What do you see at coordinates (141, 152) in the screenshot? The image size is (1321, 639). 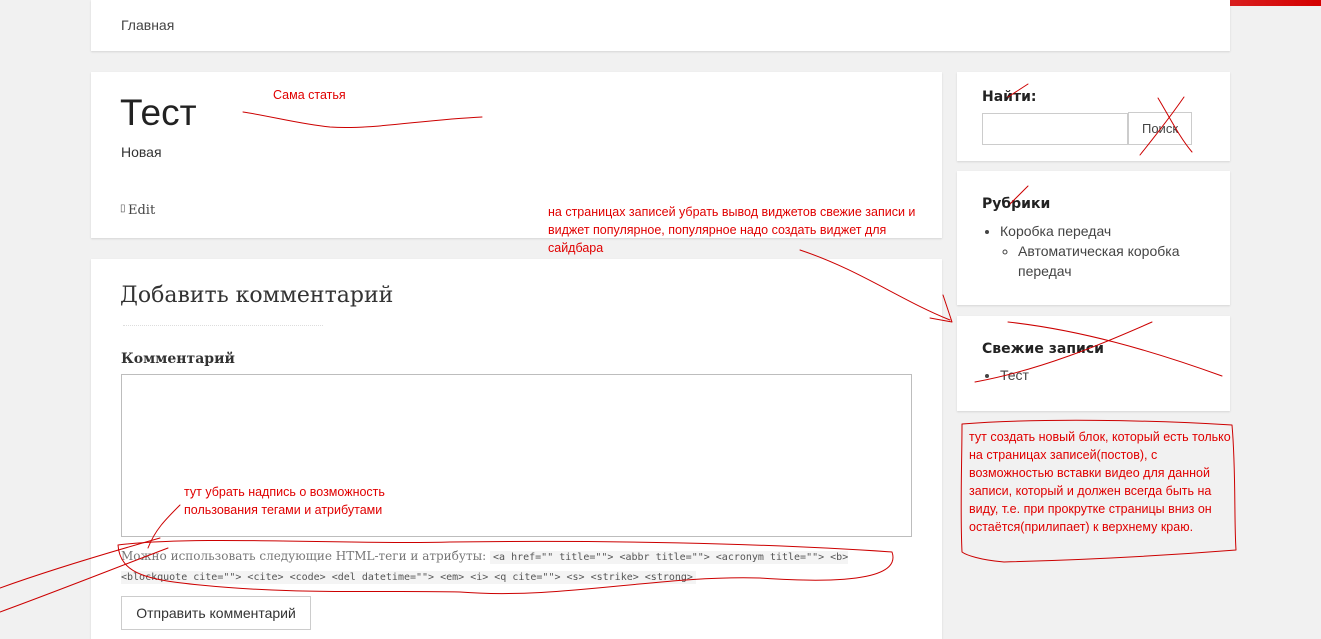 I see `post-category: Новая` at bounding box center [141, 152].